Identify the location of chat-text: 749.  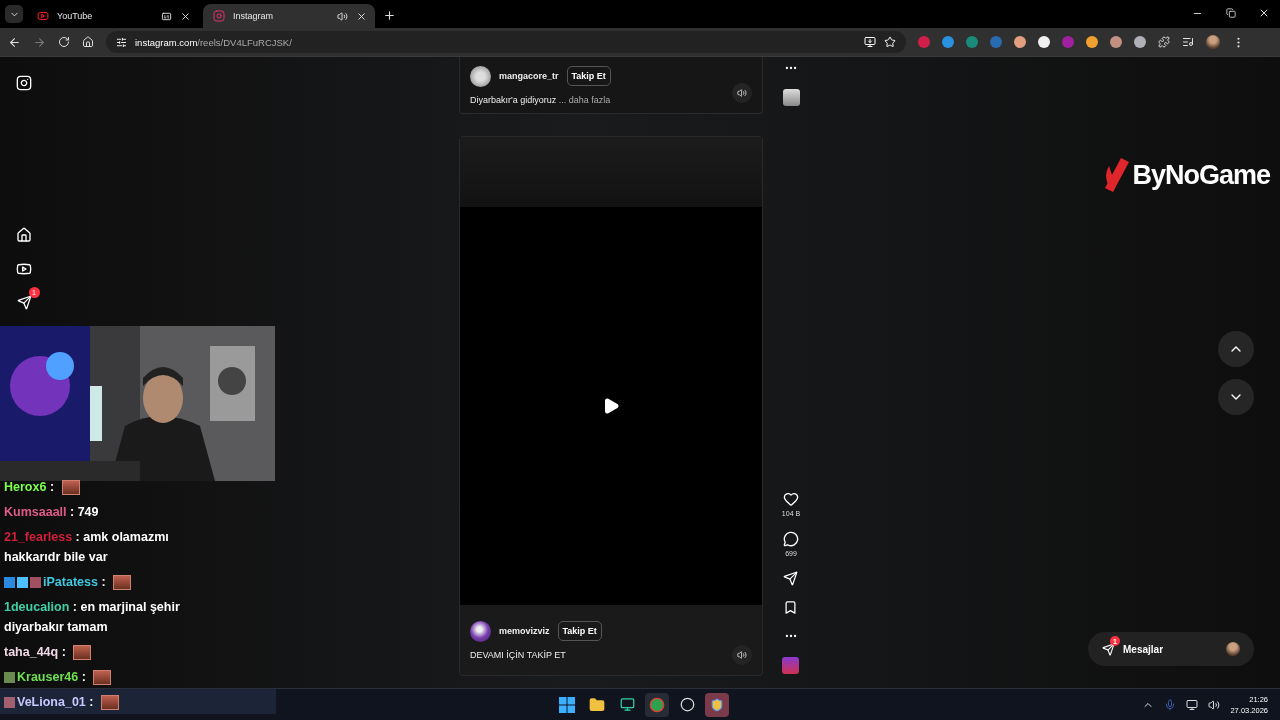
(88, 511).